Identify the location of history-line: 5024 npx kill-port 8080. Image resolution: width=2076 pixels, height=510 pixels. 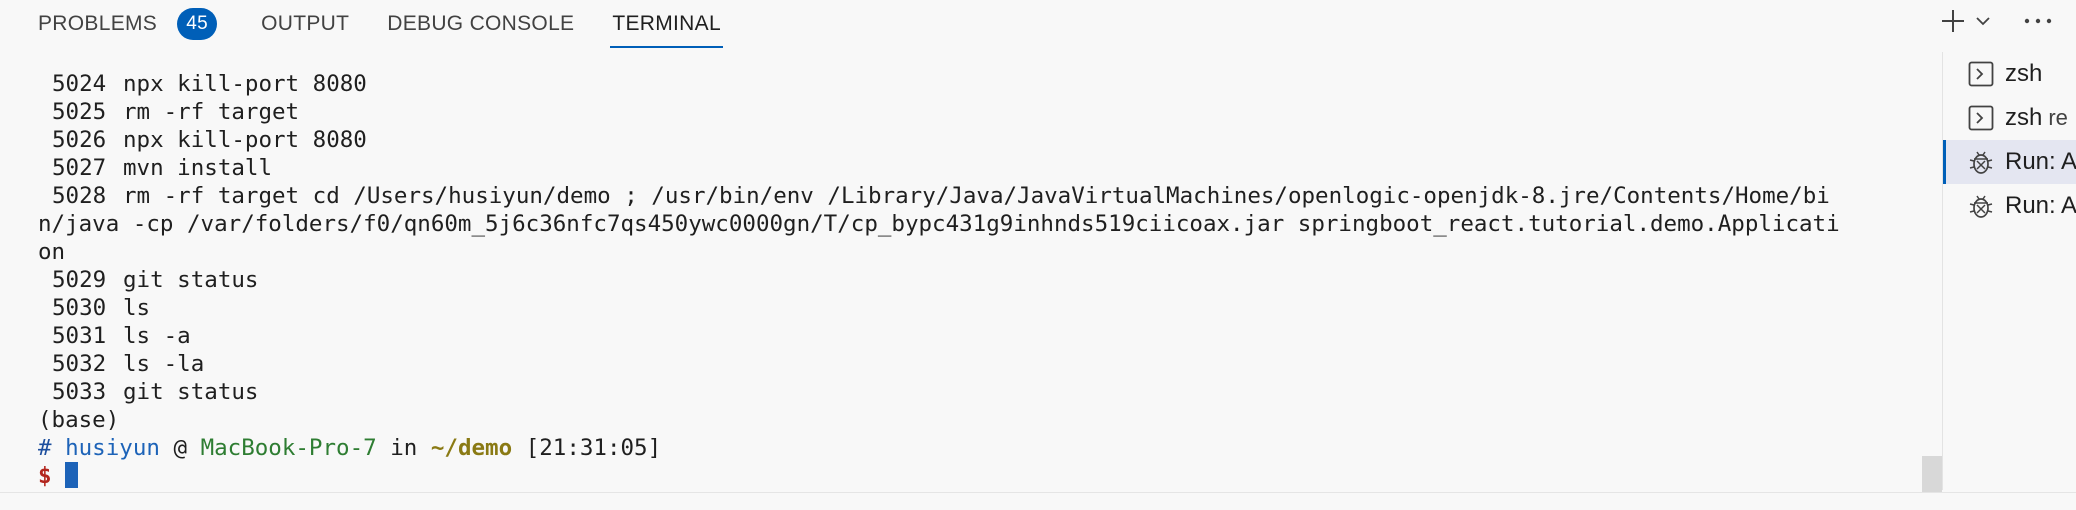
(973, 84).